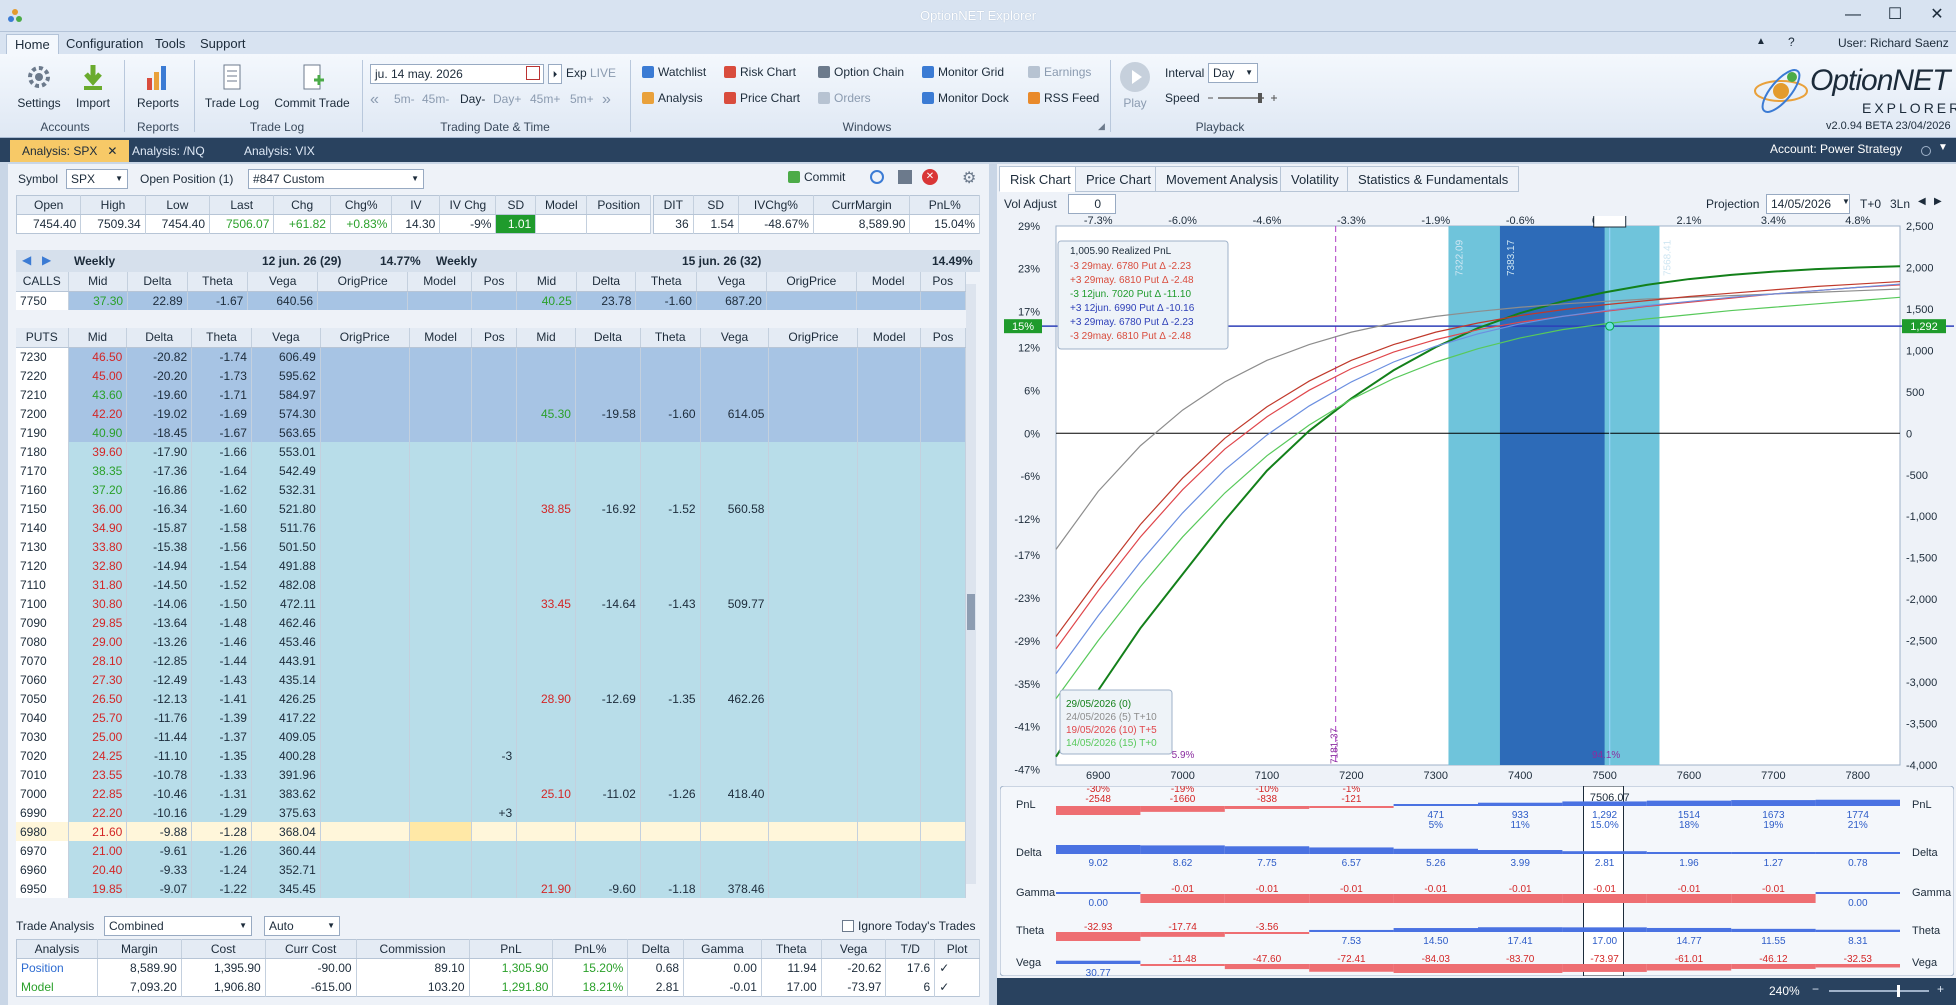 The width and height of the screenshot is (1956, 1005). What do you see at coordinates (670, 508) in the screenshot?
I see `chain-cell: -1.52` at bounding box center [670, 508].